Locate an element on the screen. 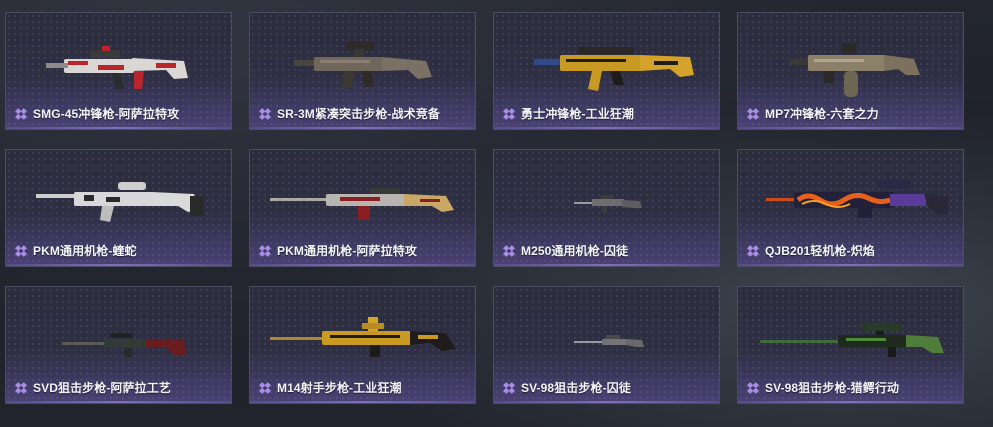  weapon-name: 勇士冲锋枪-工业狂潮 is located at coordinates (577, 114).